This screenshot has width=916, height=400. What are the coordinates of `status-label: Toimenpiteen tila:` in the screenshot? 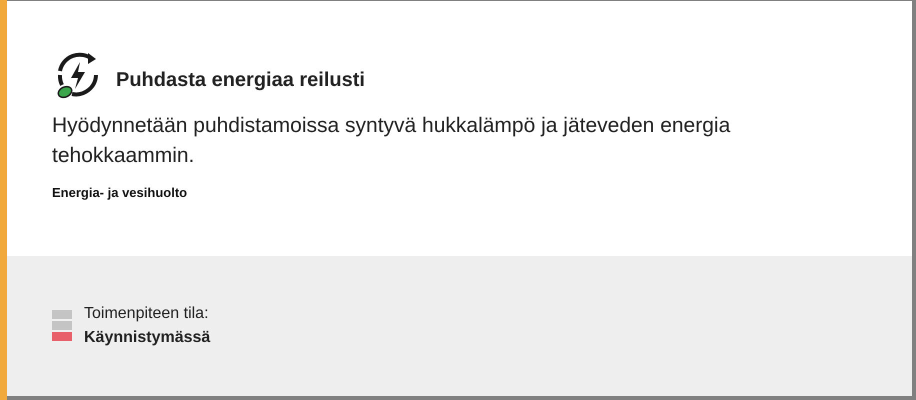 It's located at (147, 314).